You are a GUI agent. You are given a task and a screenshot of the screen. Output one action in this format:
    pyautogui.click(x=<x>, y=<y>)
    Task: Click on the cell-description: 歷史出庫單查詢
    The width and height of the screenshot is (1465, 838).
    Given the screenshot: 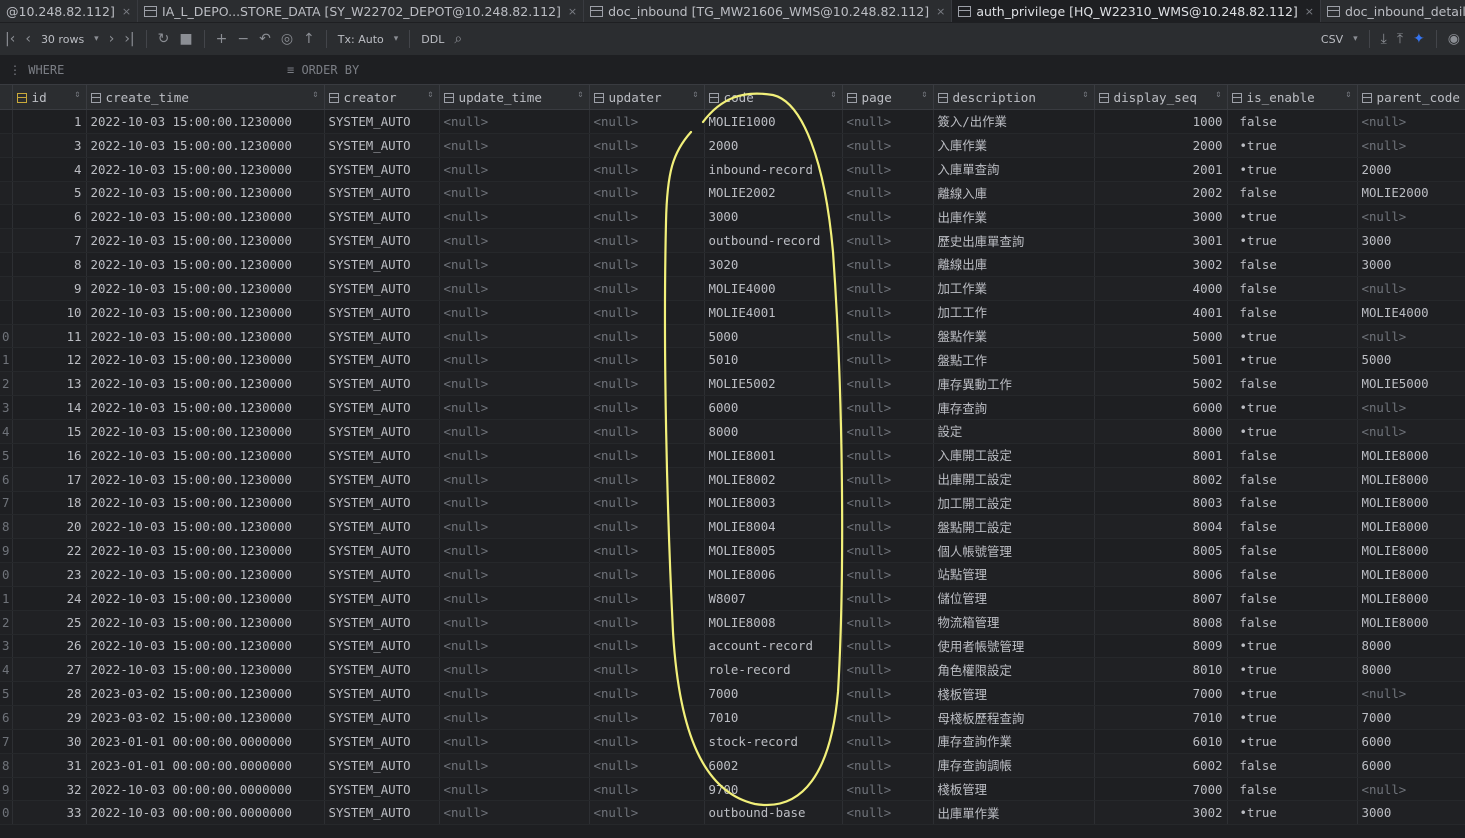 What is the action you would take?
    pyautogui.click(x=1014, y=241)
    